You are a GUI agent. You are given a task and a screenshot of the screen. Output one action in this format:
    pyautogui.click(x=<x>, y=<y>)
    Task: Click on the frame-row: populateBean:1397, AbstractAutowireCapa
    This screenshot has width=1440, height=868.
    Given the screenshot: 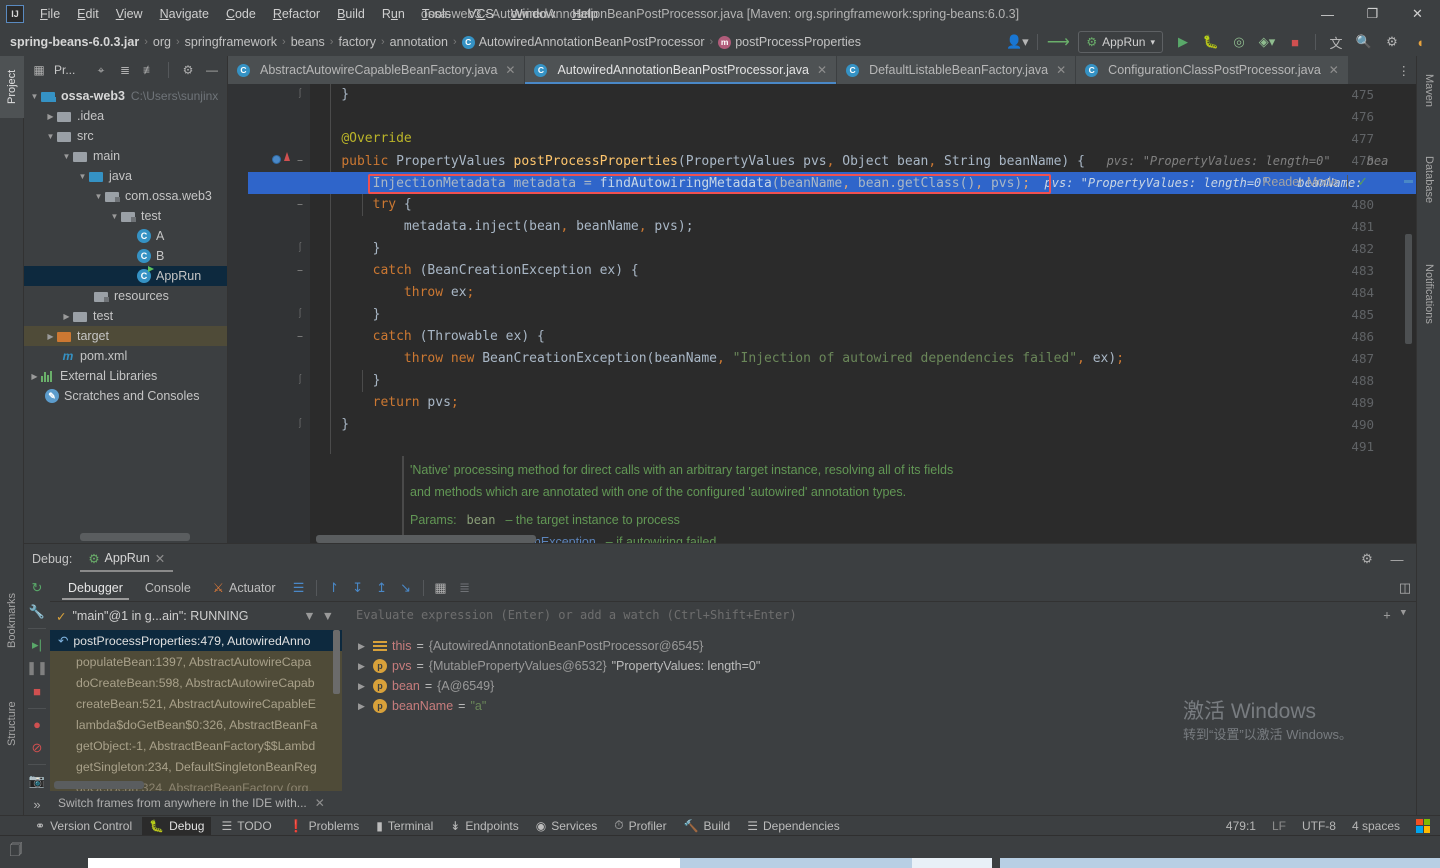 What is the action you would take?
    pyautogui.click(x=196, y=661)
    